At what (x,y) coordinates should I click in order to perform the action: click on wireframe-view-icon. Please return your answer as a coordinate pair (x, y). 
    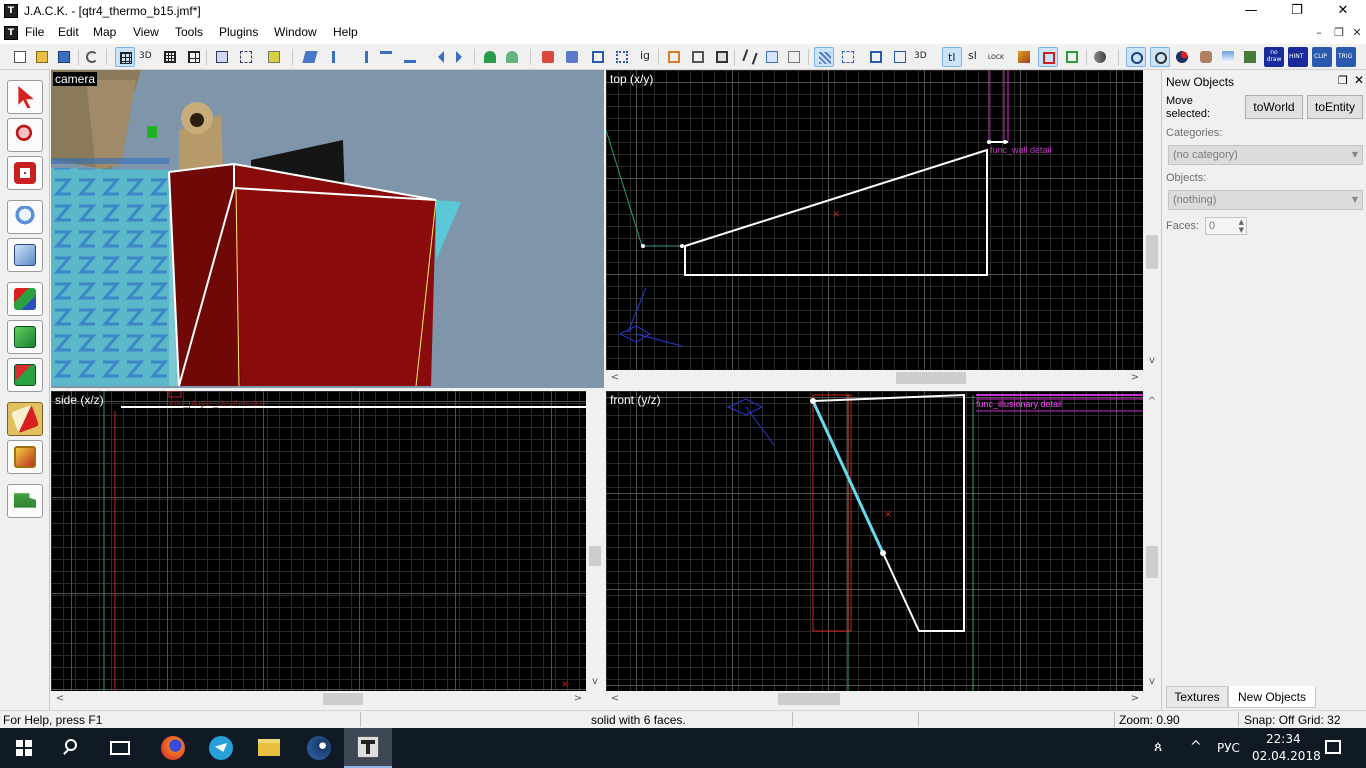
    Looking at the image, I should click on (824, 57).